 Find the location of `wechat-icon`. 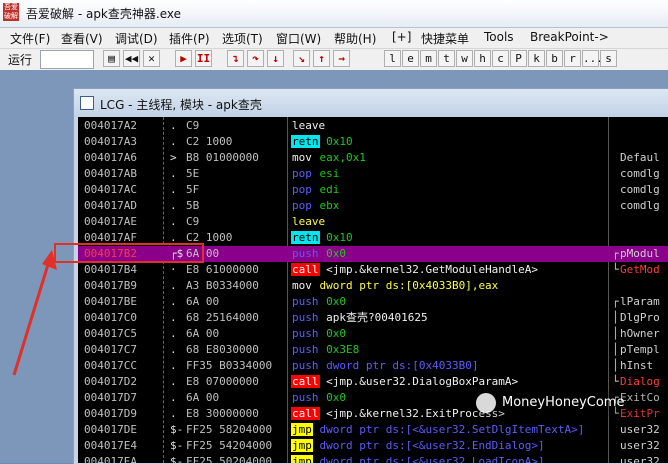

wechat-icon is located at coordinates (486, 403).